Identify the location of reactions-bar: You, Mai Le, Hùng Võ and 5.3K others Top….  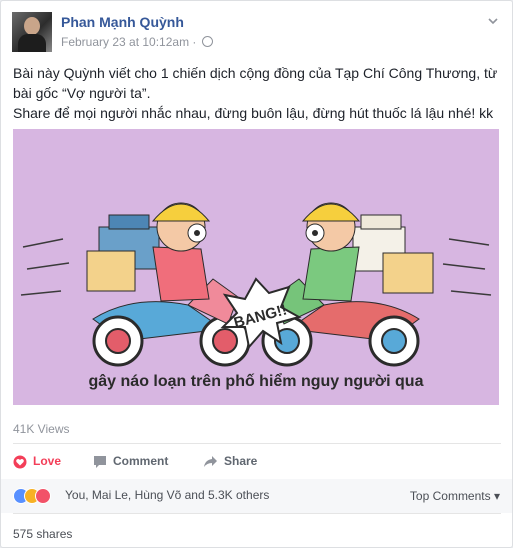
(256, 496).